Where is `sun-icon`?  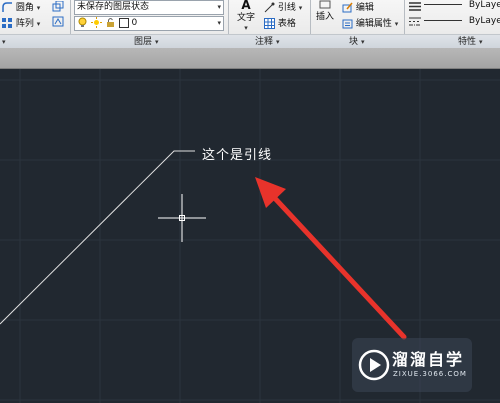 sun-icon is located at coordinates (96, 22).